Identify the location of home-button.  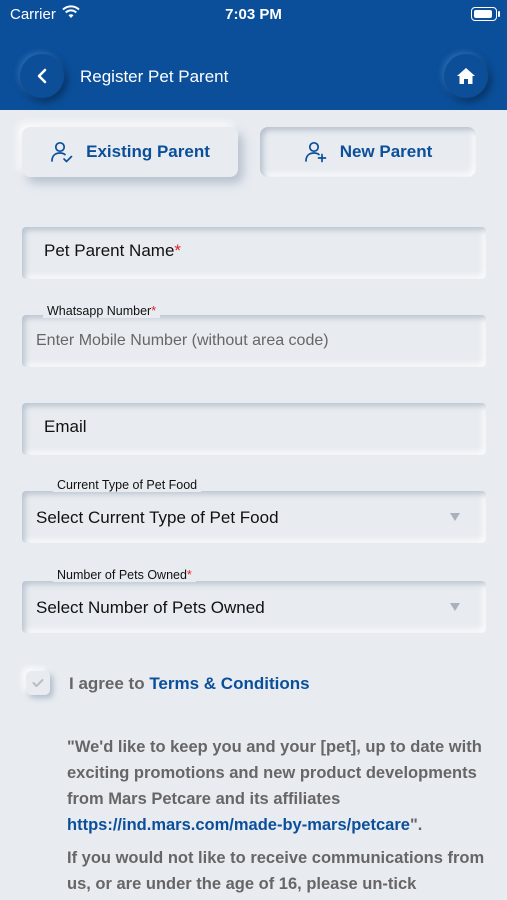
(466, 76).